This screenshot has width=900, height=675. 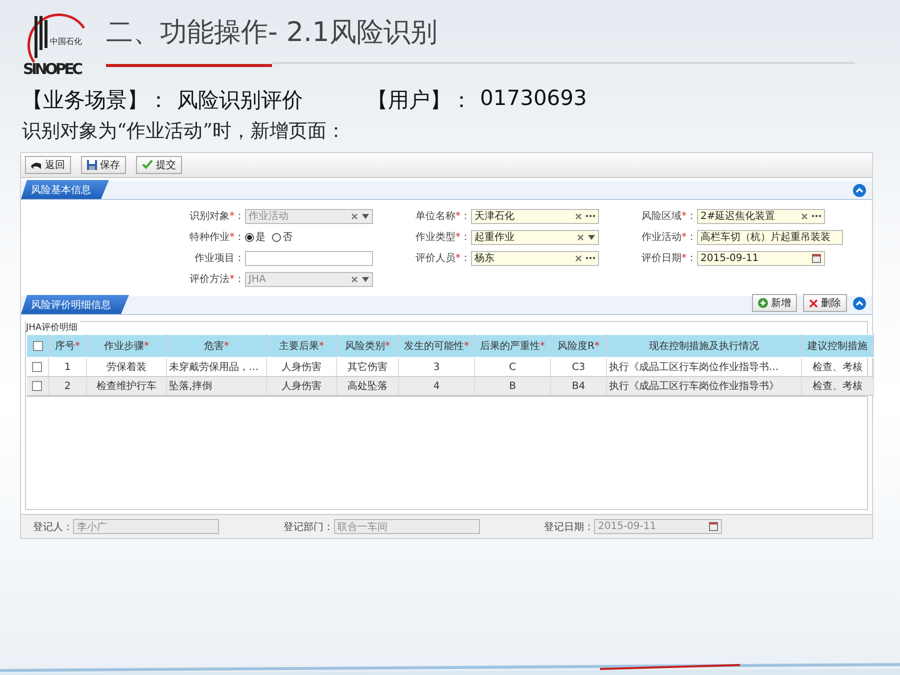 I want to click on field-label: 评价人员*：, so click(x=442, y=258).